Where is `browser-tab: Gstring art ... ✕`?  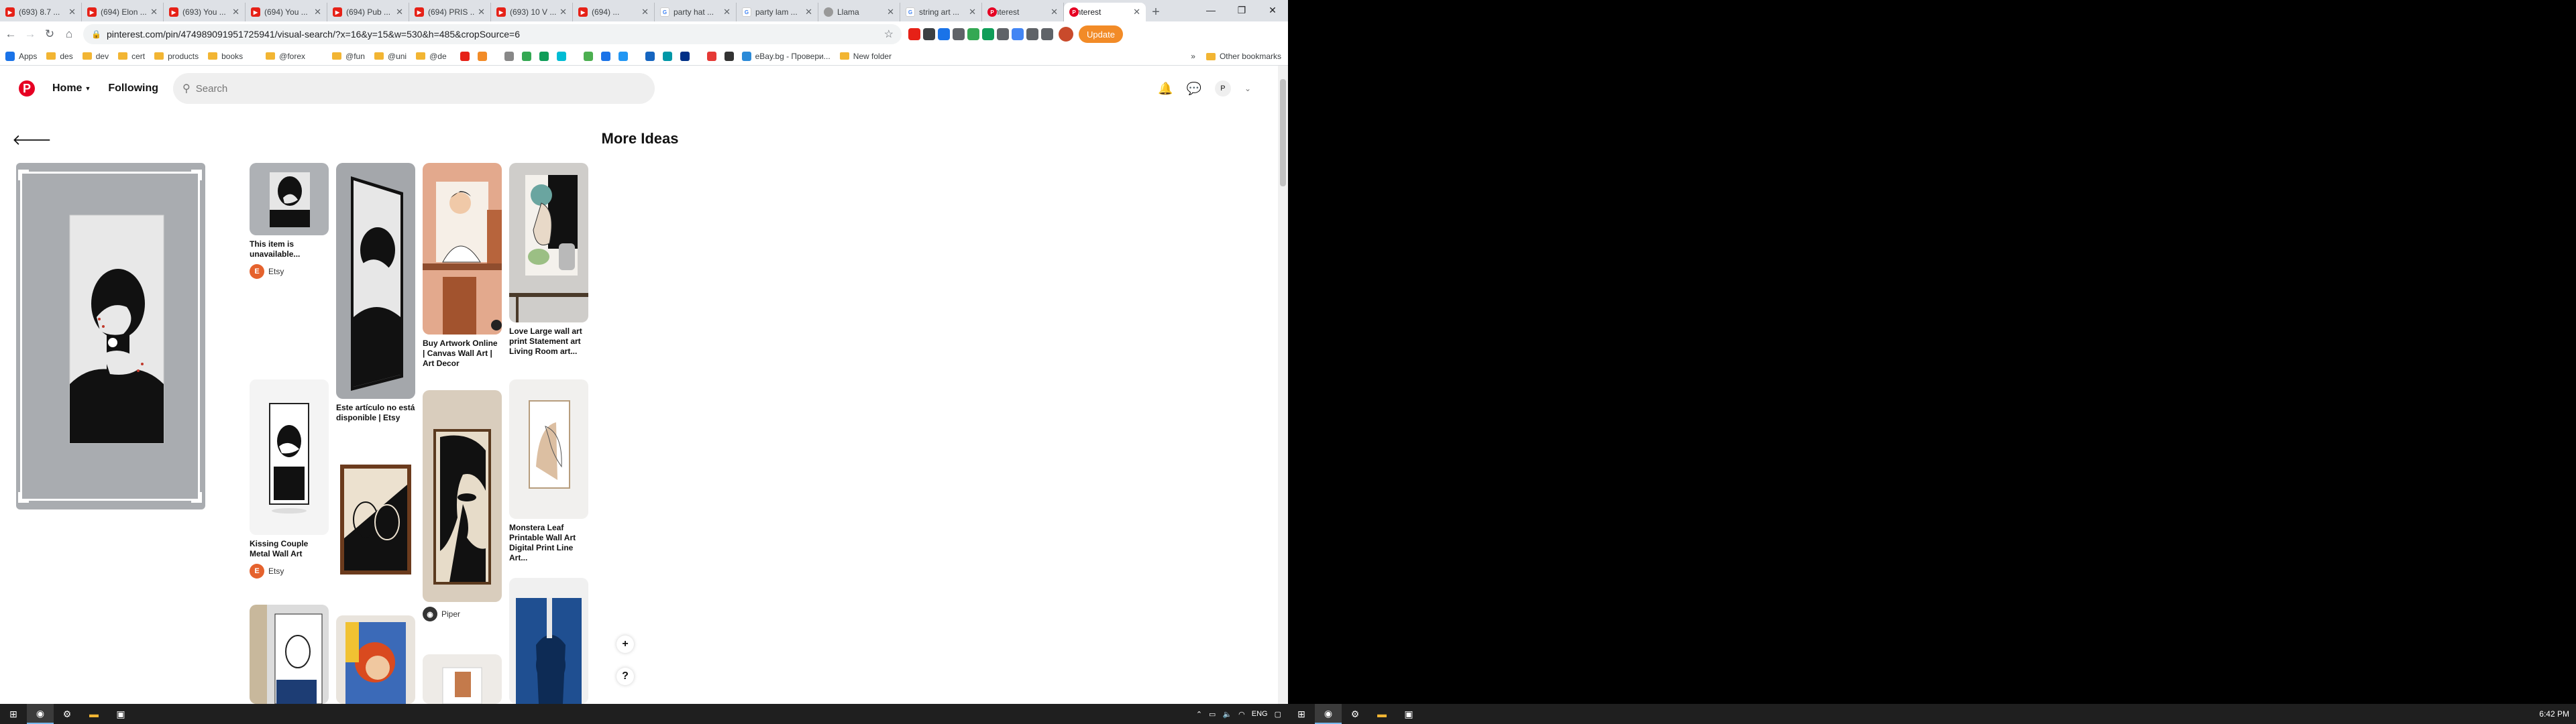 browser-tab: Gstring art ... ✕ is located at coordinates (941, 12).